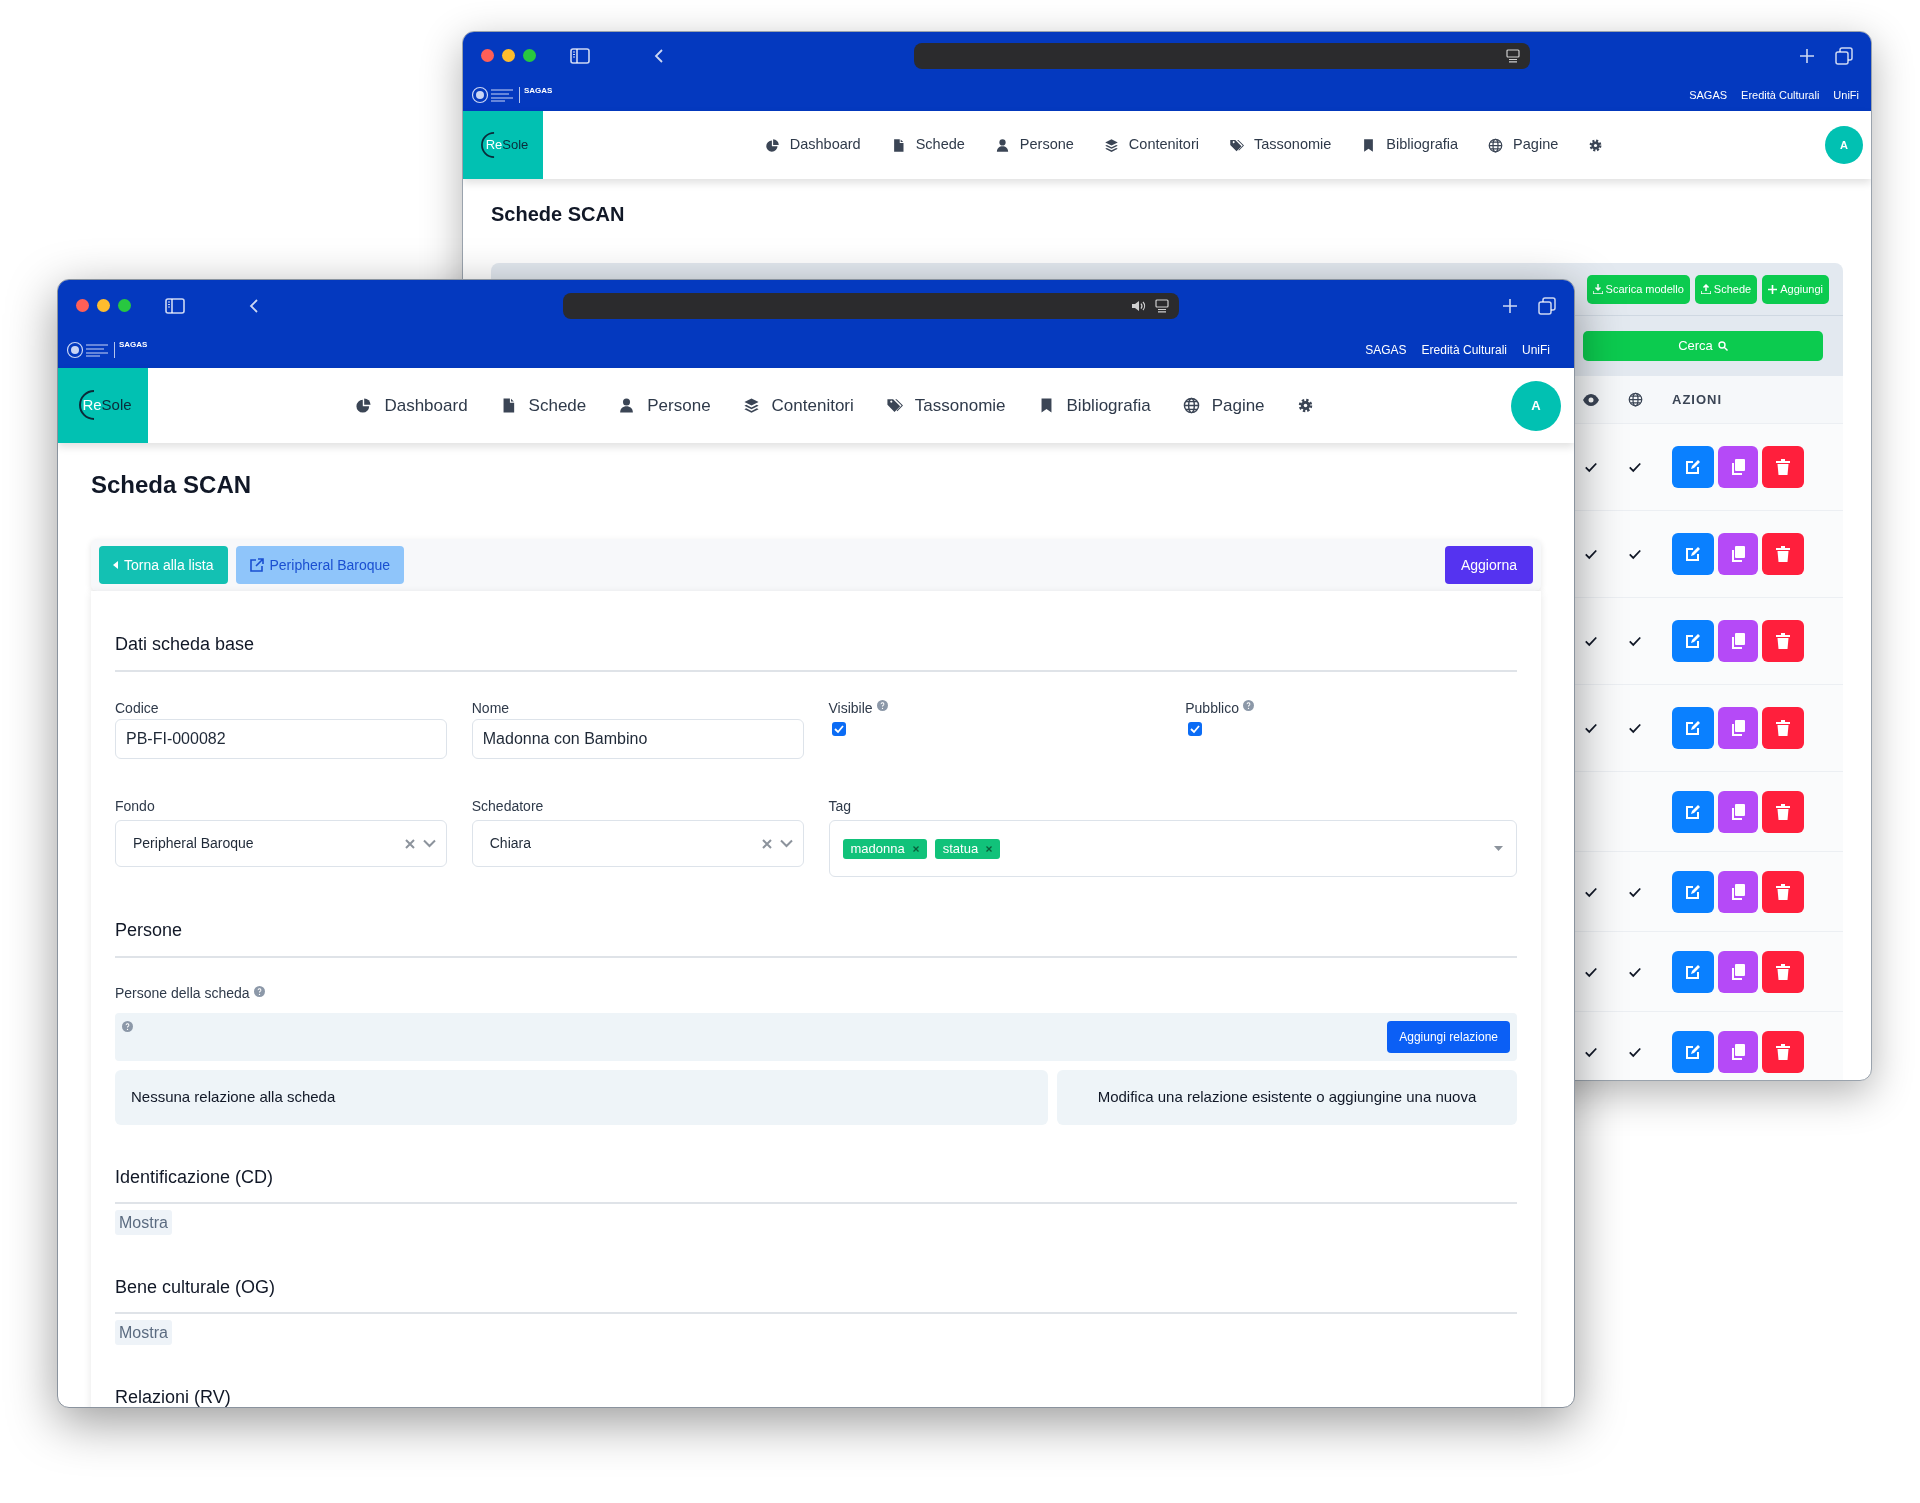 This screenshot has height=1503, width=1920. What do you see at coordinates (133, 345) in the screenshot?
I see `logo-text: SAGAS` at bounding box center [133, 345].